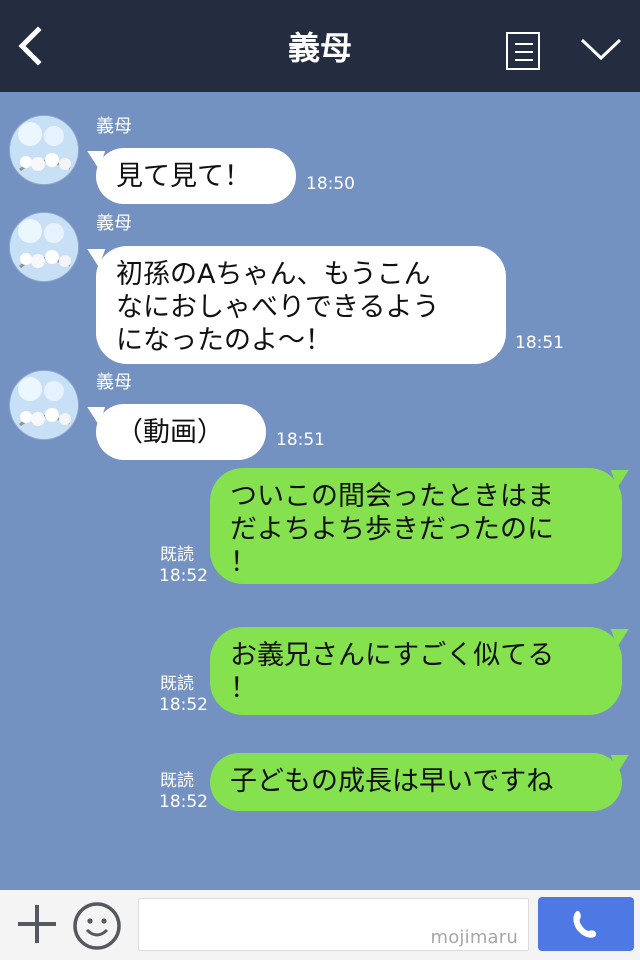 The width and height of the screenshot is (640, 960). I want to click on phone-icon, so click(585, 924).